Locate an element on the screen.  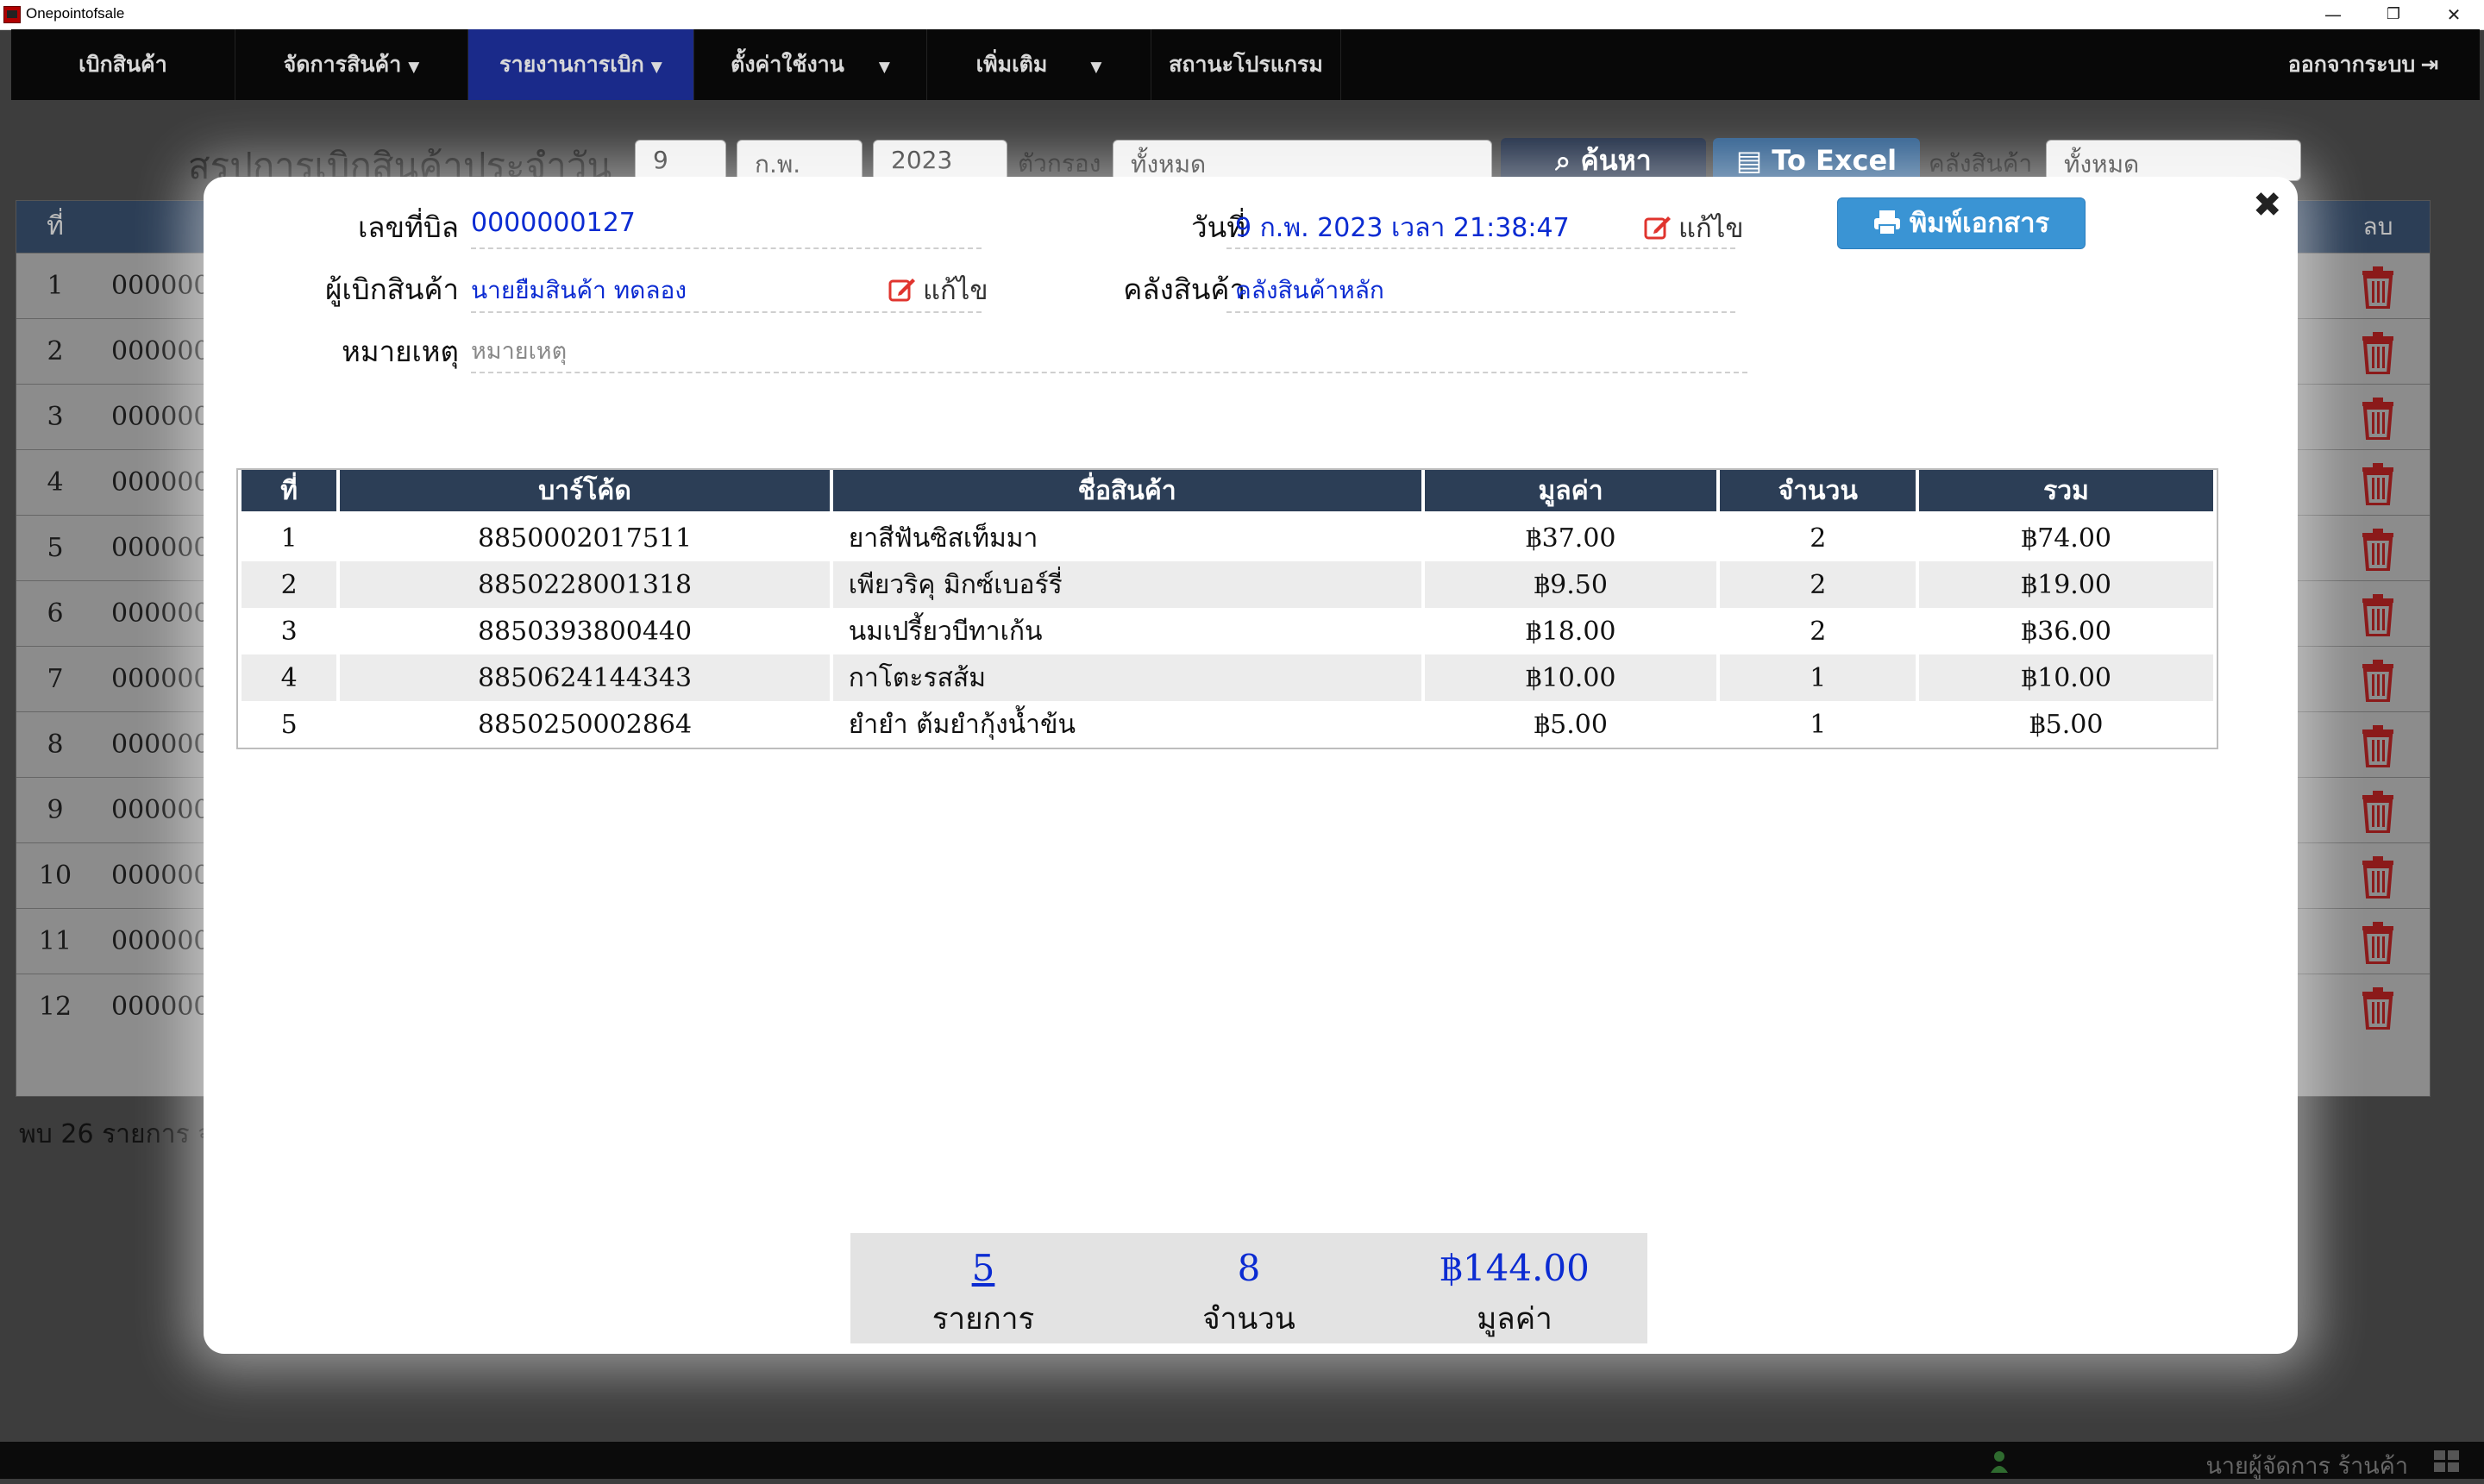
menu-label: เบิกสินค้า is located at coordinates (122, 64).